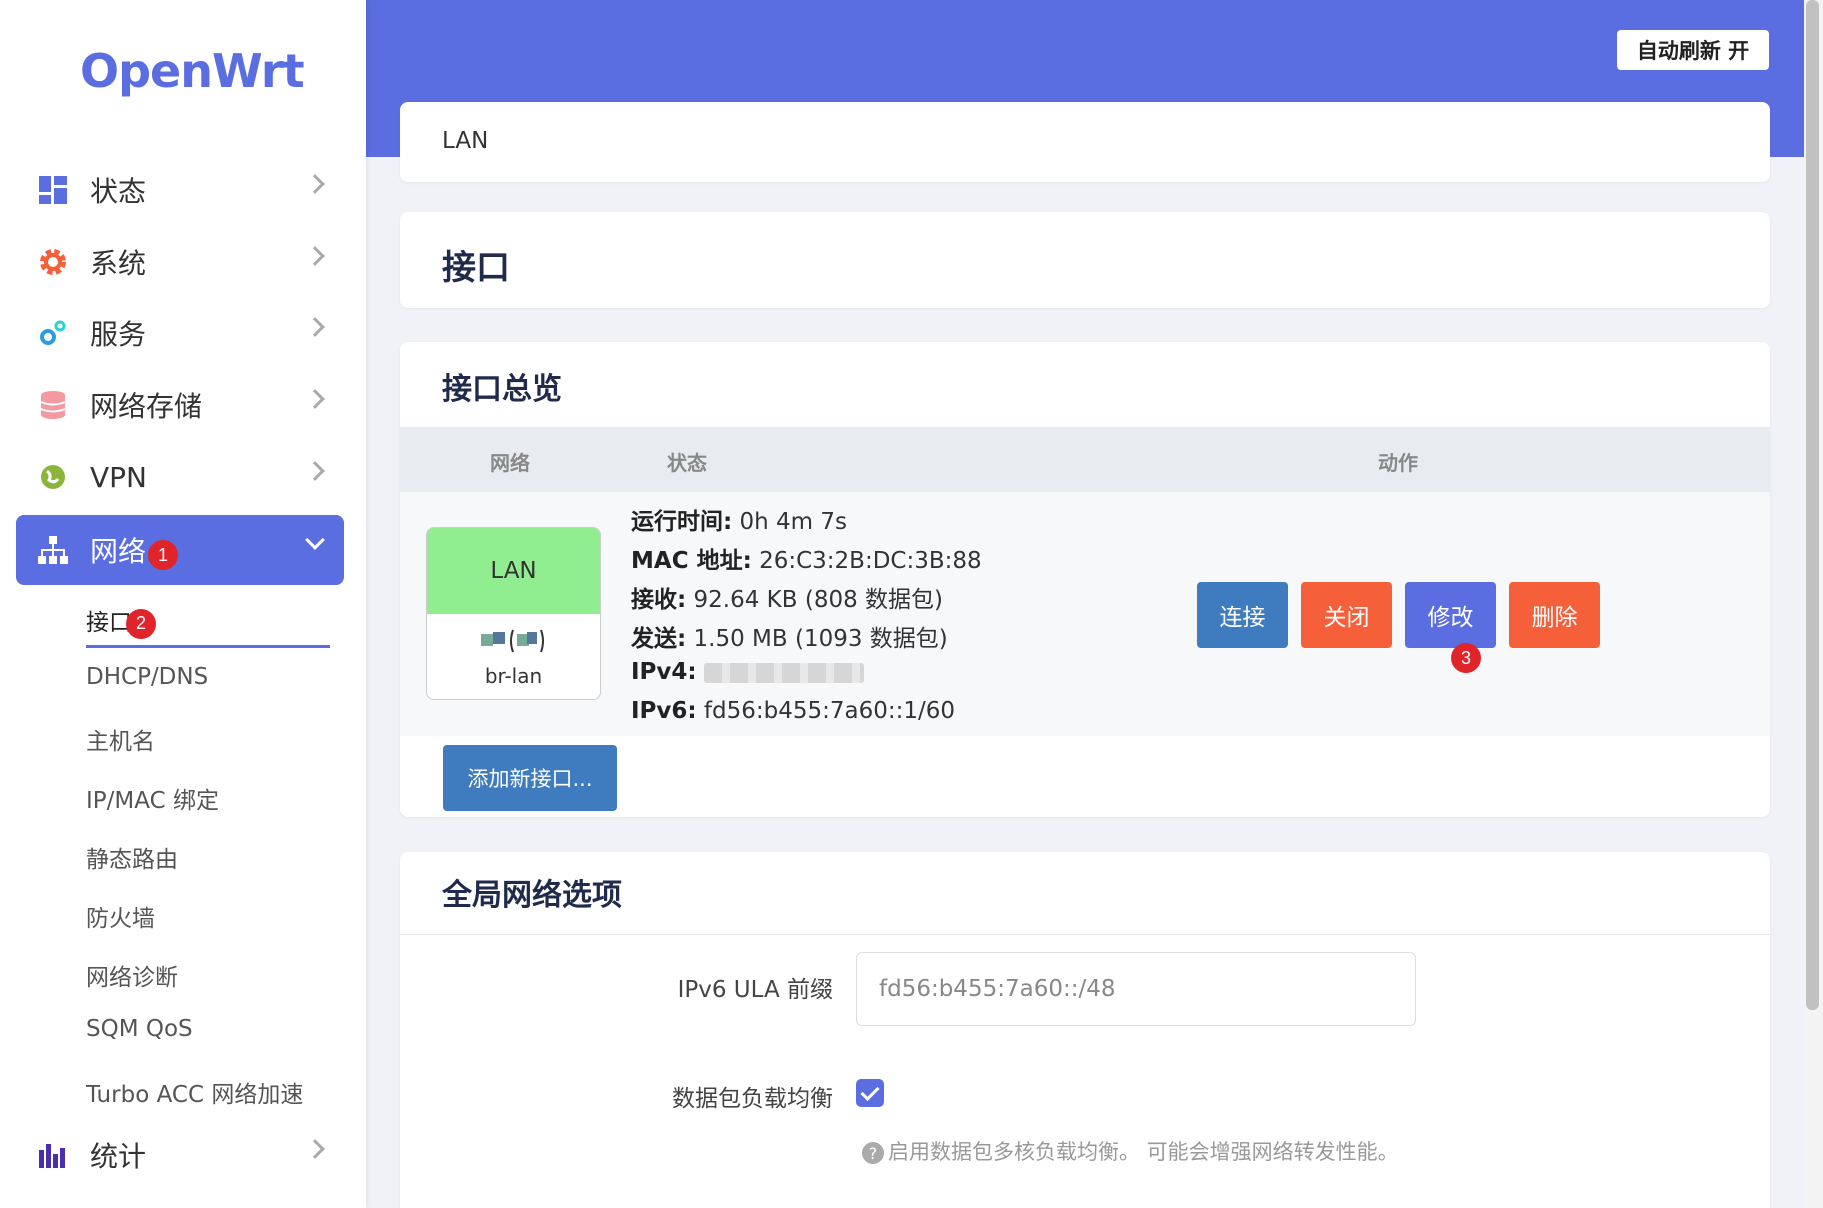 The image size is (1823, 1208). I want to click on active-underline, so click(208, 646).